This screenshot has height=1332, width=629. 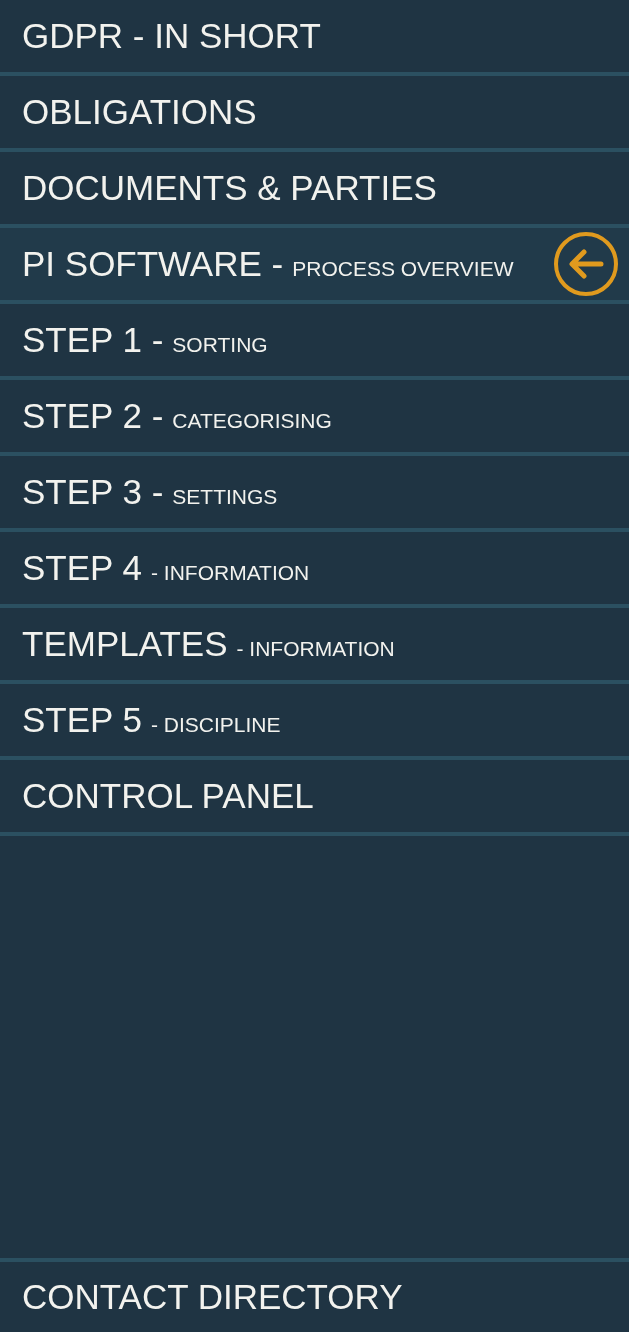 I want to click on menu-item: CONTACT DIRECTORY, so click(x=314, y=1295).